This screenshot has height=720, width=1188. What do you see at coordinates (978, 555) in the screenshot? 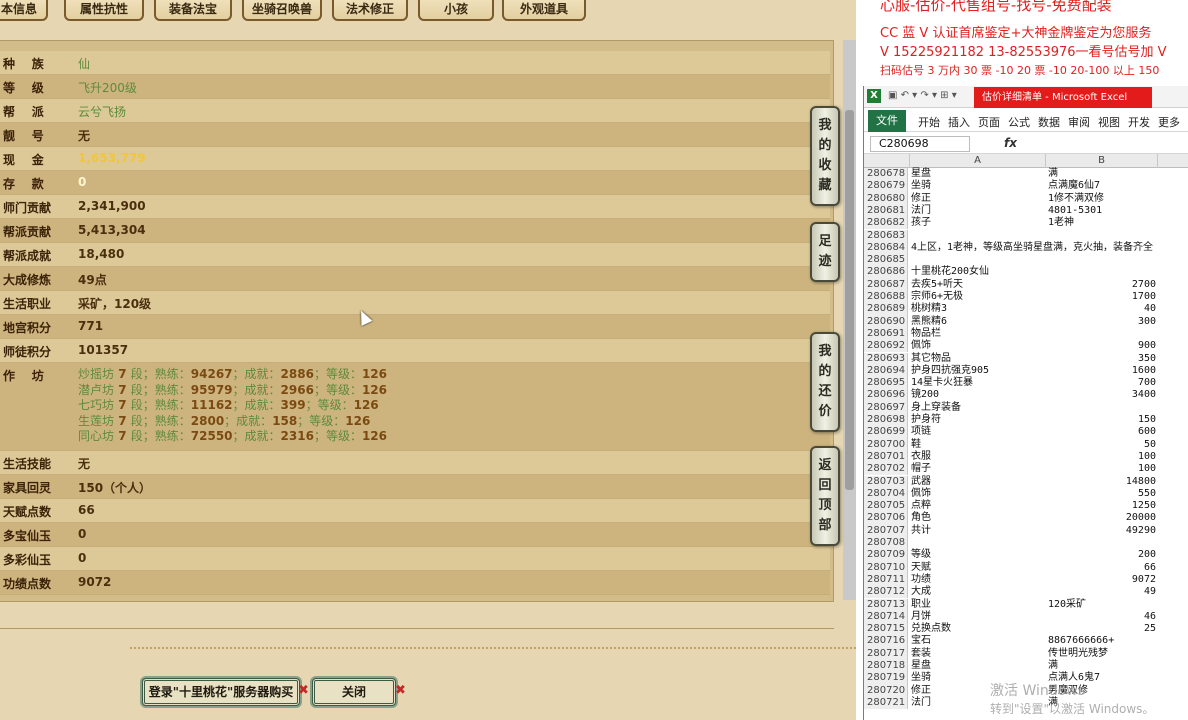
I see `cell-a: 等级` at bounding box center [978, 555].